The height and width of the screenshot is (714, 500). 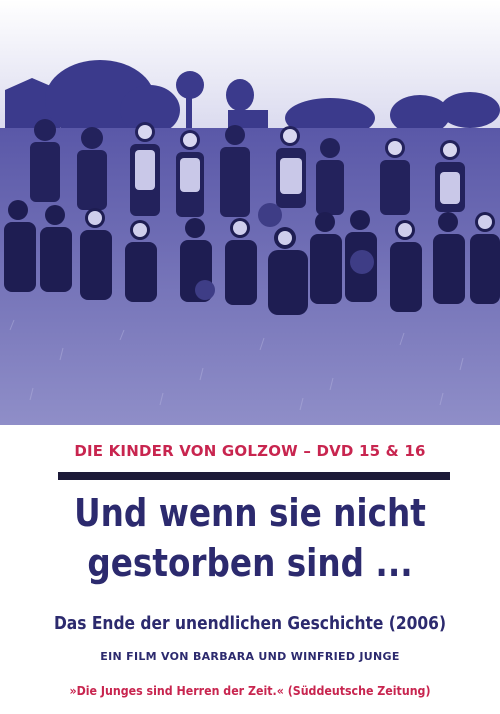 What do you see at coordinates (254, 476) in the screenshot?
I see `divider-rule` at bounding box center [254, 476].